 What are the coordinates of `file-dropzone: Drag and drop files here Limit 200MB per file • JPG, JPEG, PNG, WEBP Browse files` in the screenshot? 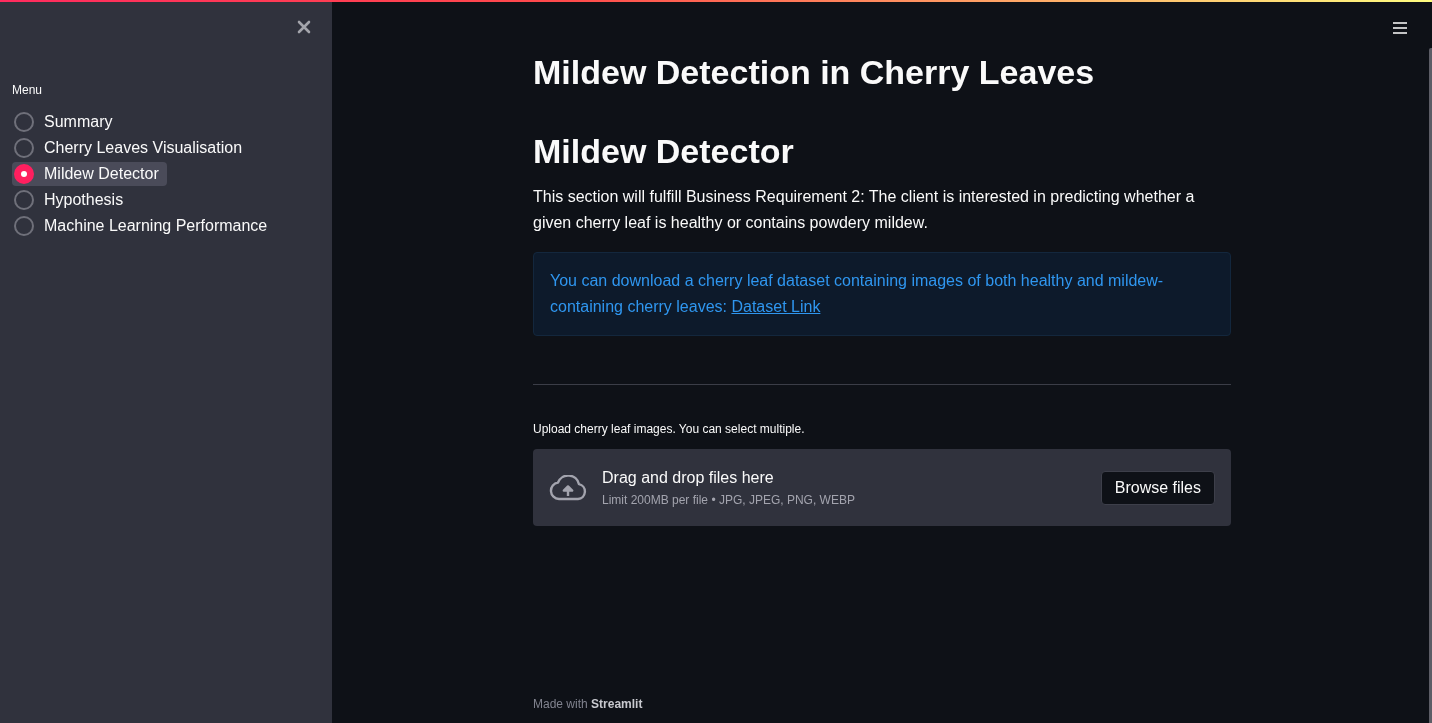 It's located at (882, 487).